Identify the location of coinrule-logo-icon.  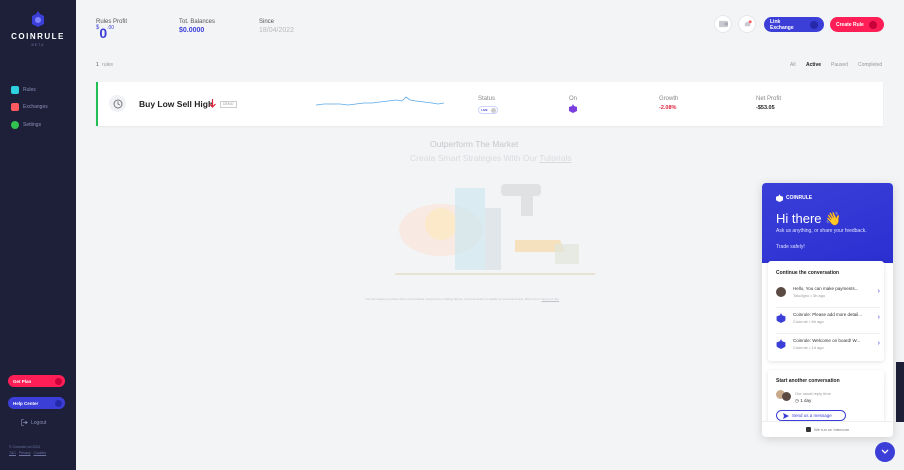
(779, 198).